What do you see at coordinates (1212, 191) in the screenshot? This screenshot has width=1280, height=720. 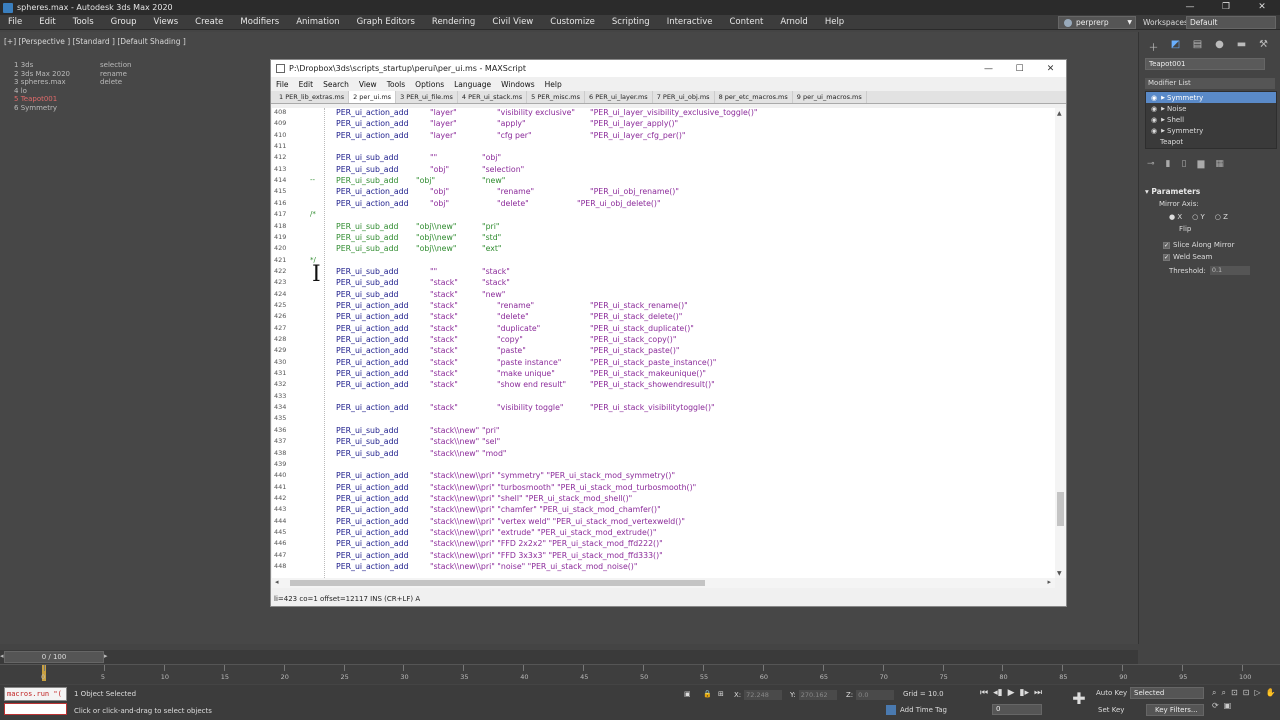 I see `parameters-rollout: ▾ Parameters` at bounding box center [1212, 191].